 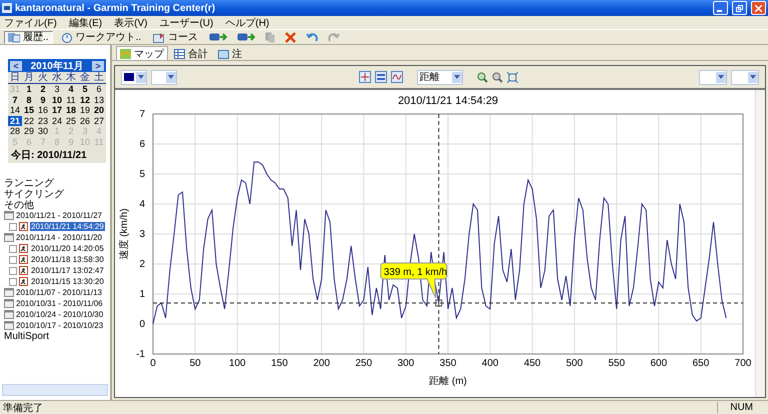 I want to click on y-tick-label: 0, so click(x=142, y=324).